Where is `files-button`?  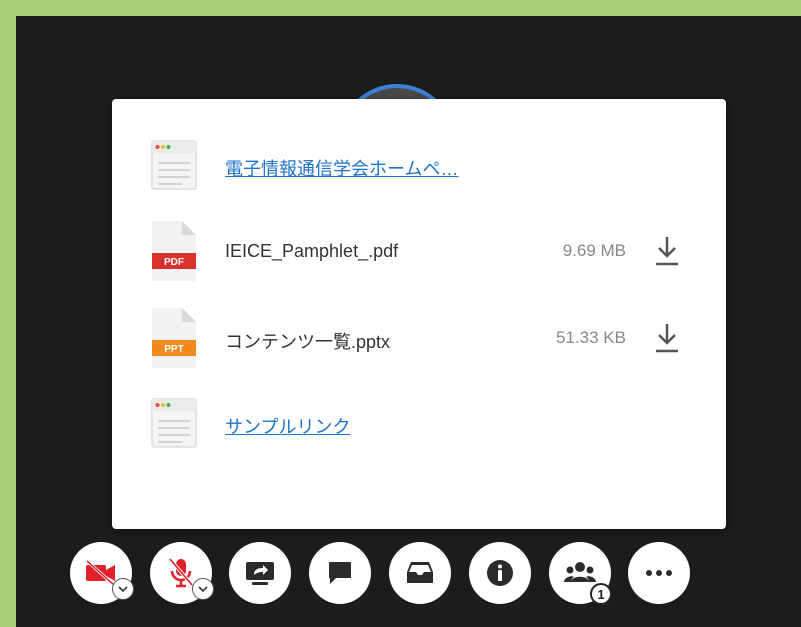 files-button is located at coordinates (420, 573).